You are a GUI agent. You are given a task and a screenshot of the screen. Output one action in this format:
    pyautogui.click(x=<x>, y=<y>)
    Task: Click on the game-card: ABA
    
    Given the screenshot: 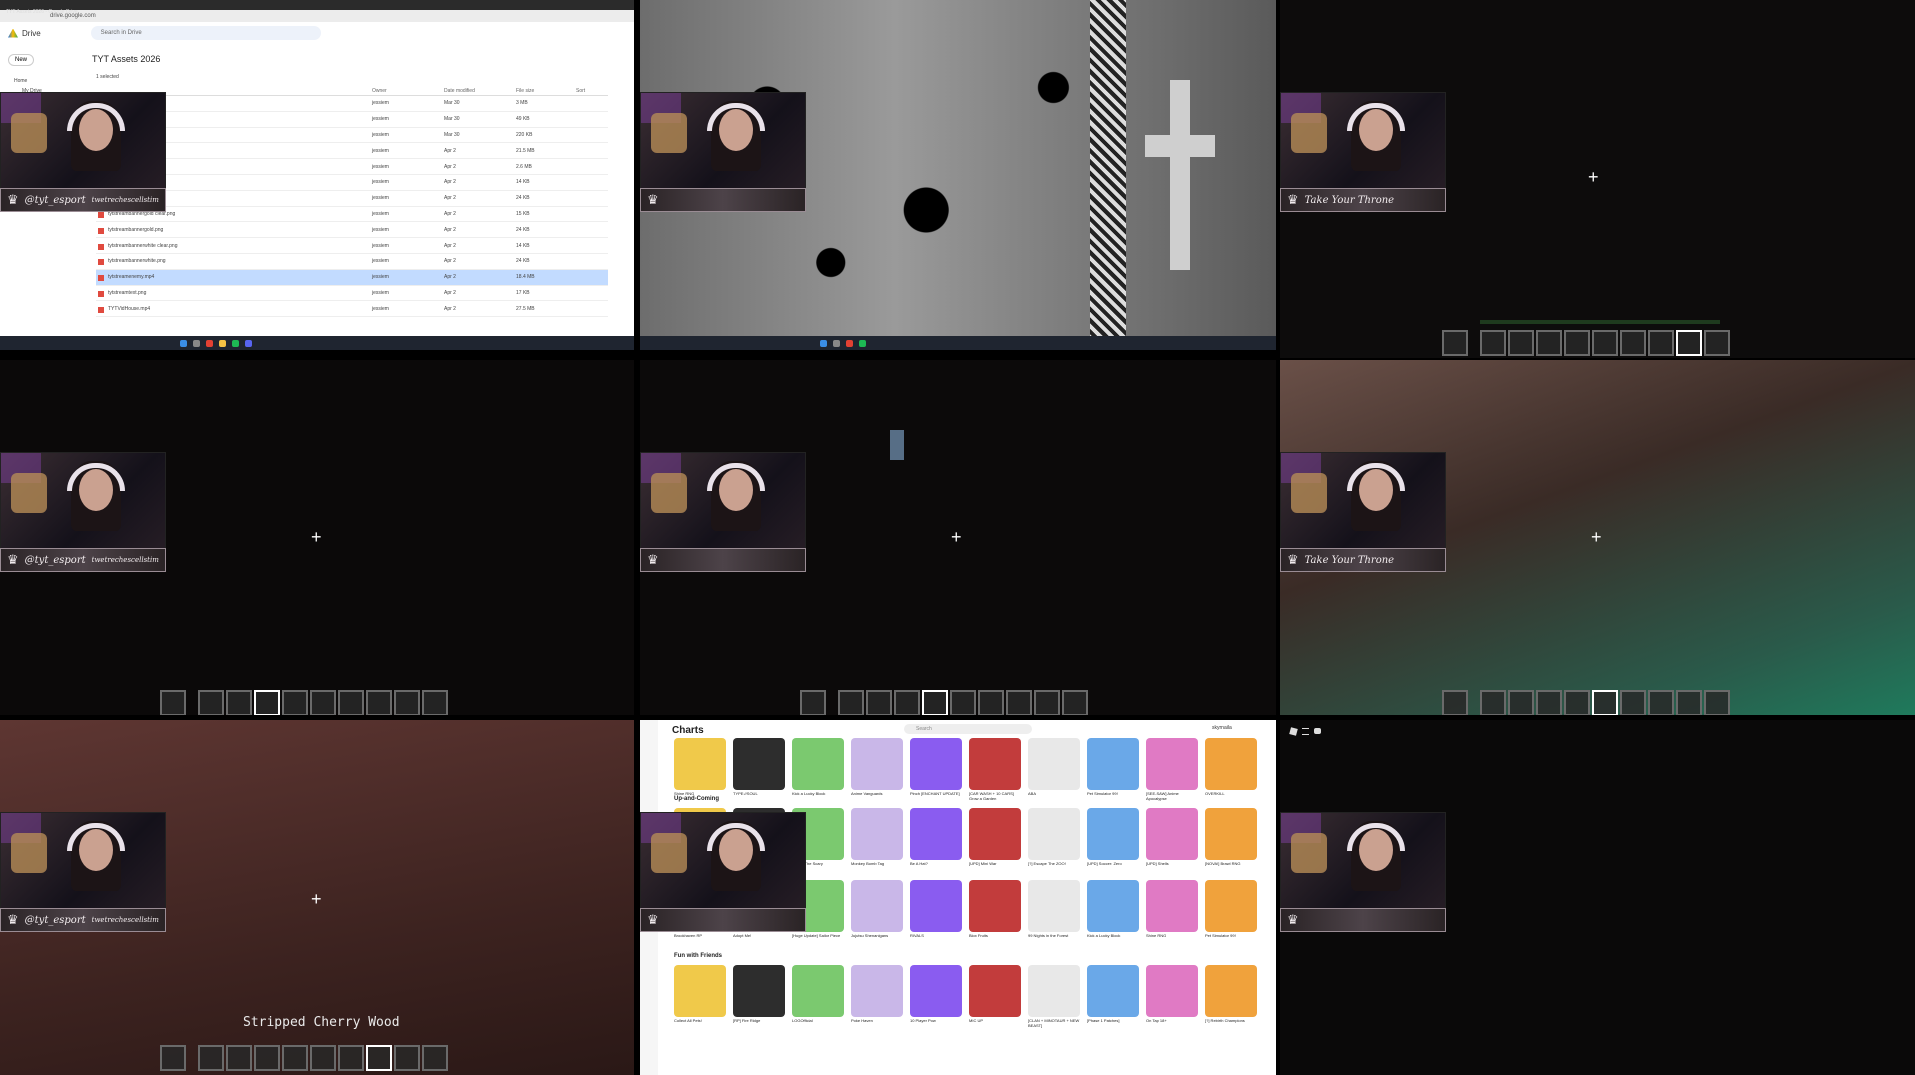 What is the action you would take?
    pyautogui.click(x=1054, y=769)
    